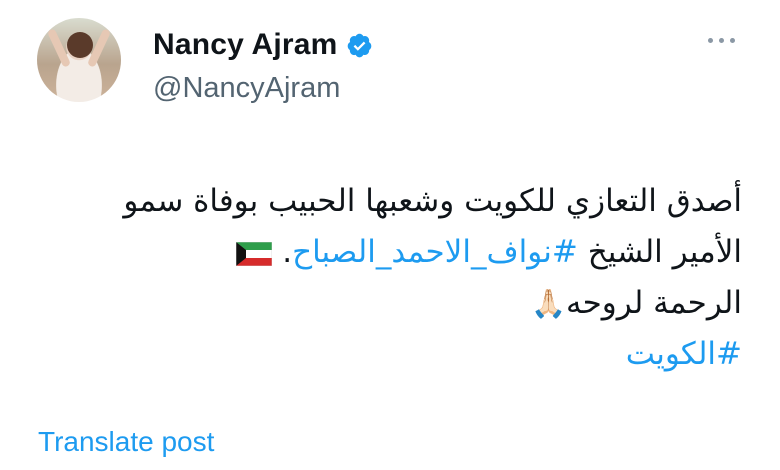 This screenshot has height=470, width=780. Describe the element at coordinates (548, 303) in the screenshot. I see `praying-hands-icon: 🙏🏻` at that location.